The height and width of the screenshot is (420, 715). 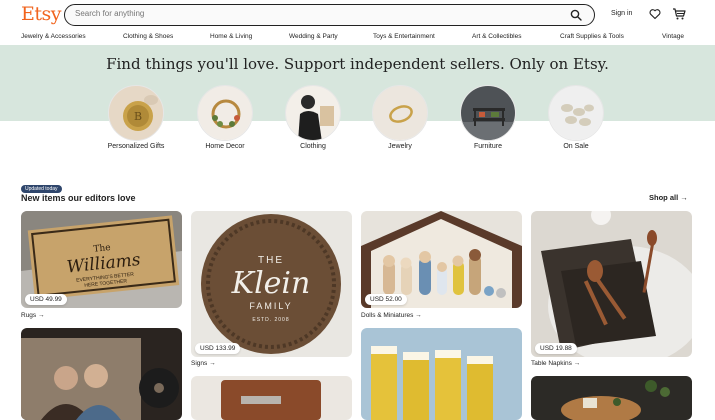 What do you see at coordinates (673, 36) in the screenshot?
I see `nav-item-vintage: Vintage` at bounding box center [673, 36].